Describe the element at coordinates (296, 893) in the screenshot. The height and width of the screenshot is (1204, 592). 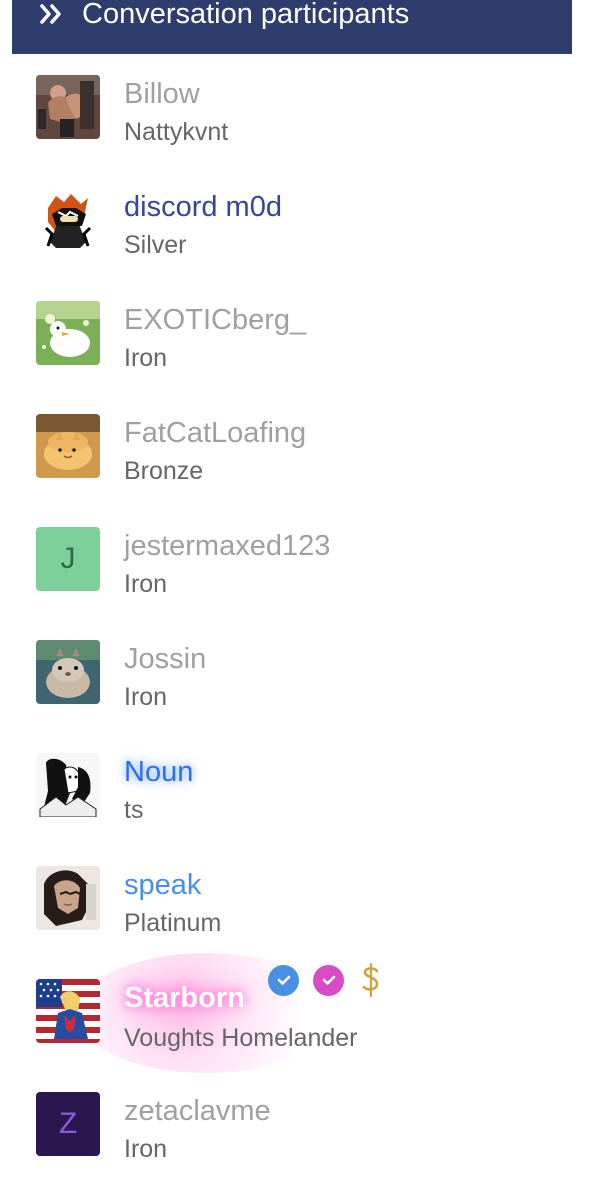
I see `participant-item-speak: speak Platinum` at that location.